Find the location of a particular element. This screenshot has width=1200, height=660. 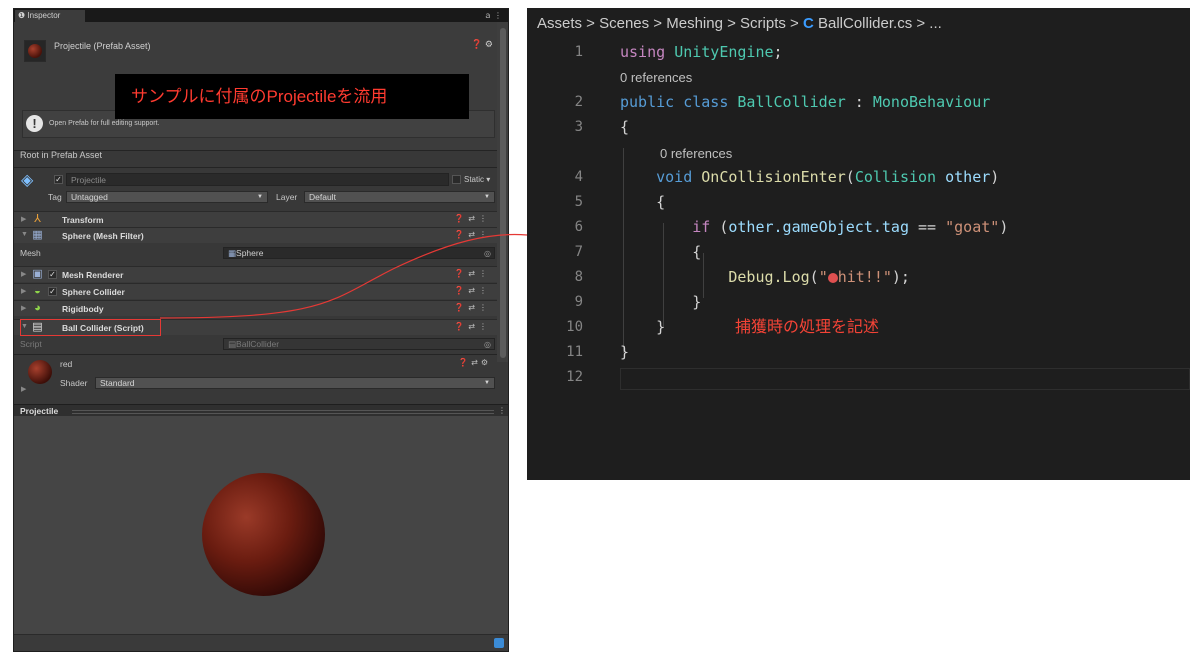

material-name: red is located at coordinates (66, 364).